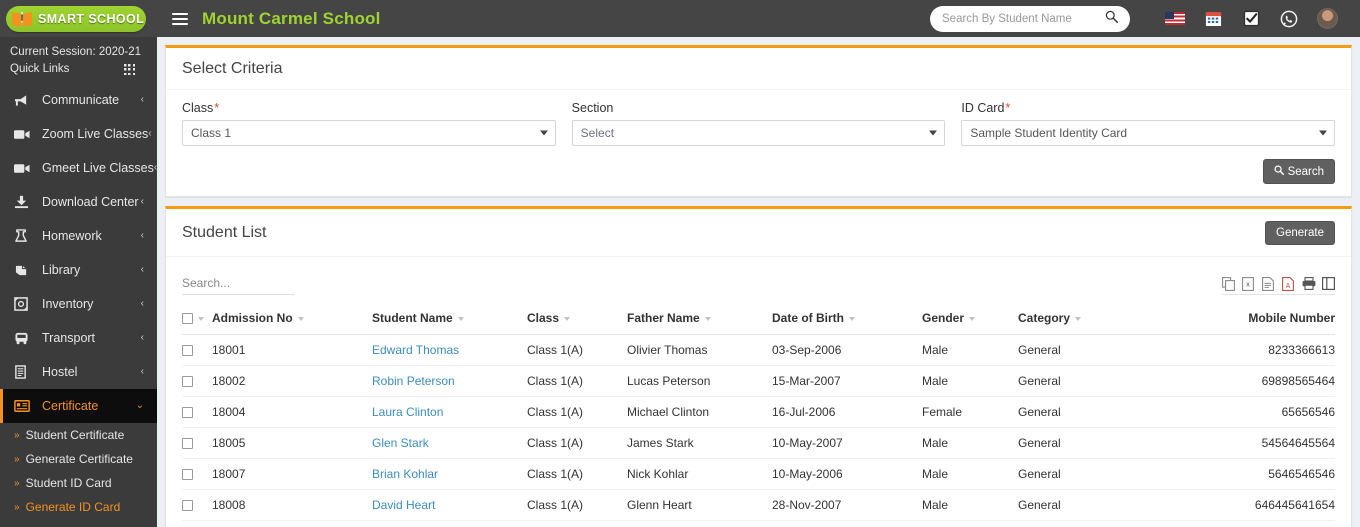  I want to click on print-icon, so click(1309, 284).